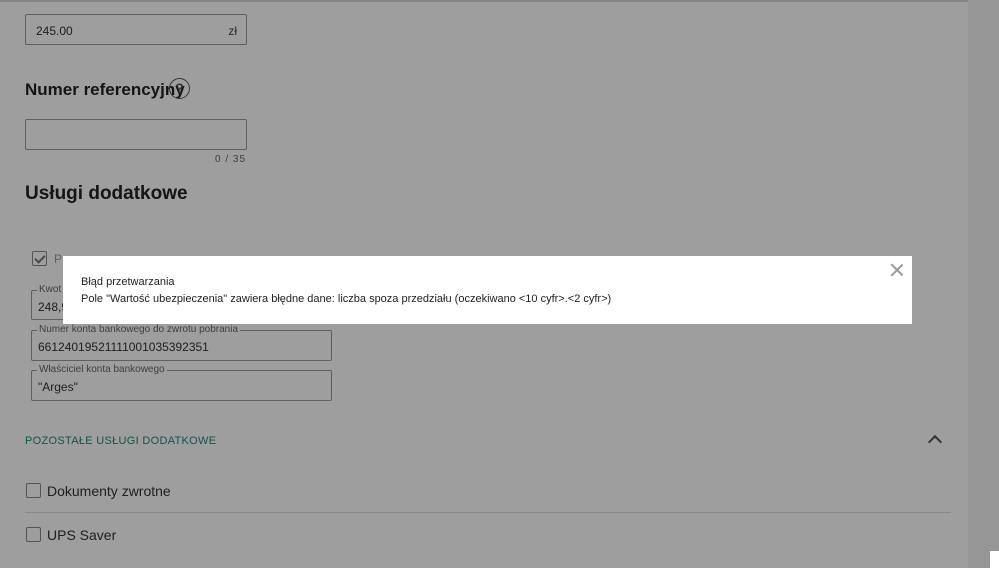  I want to click on close-icon, so click(897, 270).